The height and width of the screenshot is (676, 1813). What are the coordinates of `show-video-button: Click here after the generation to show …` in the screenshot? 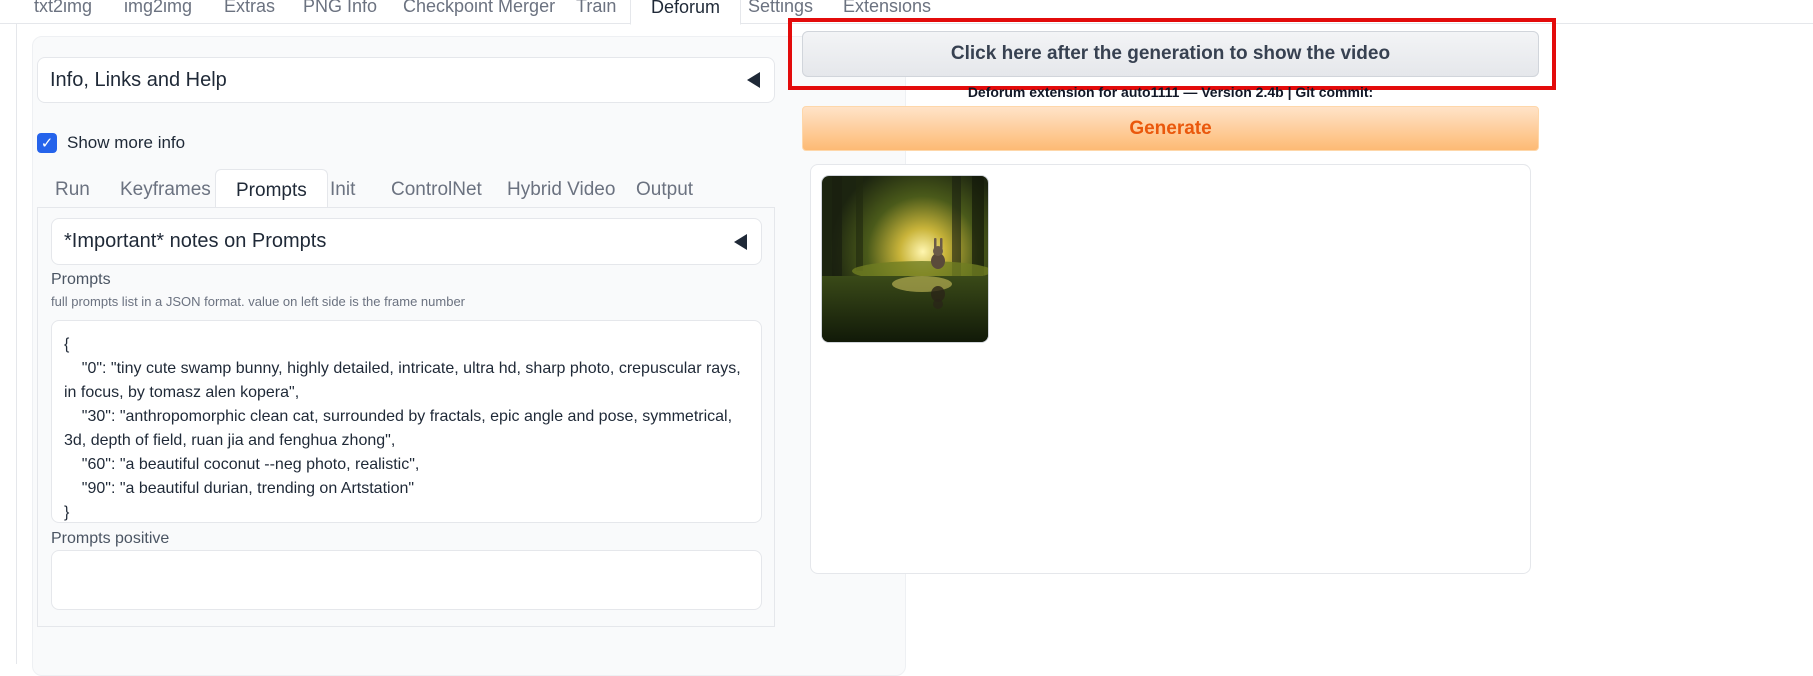 It's located at (1170, 54).